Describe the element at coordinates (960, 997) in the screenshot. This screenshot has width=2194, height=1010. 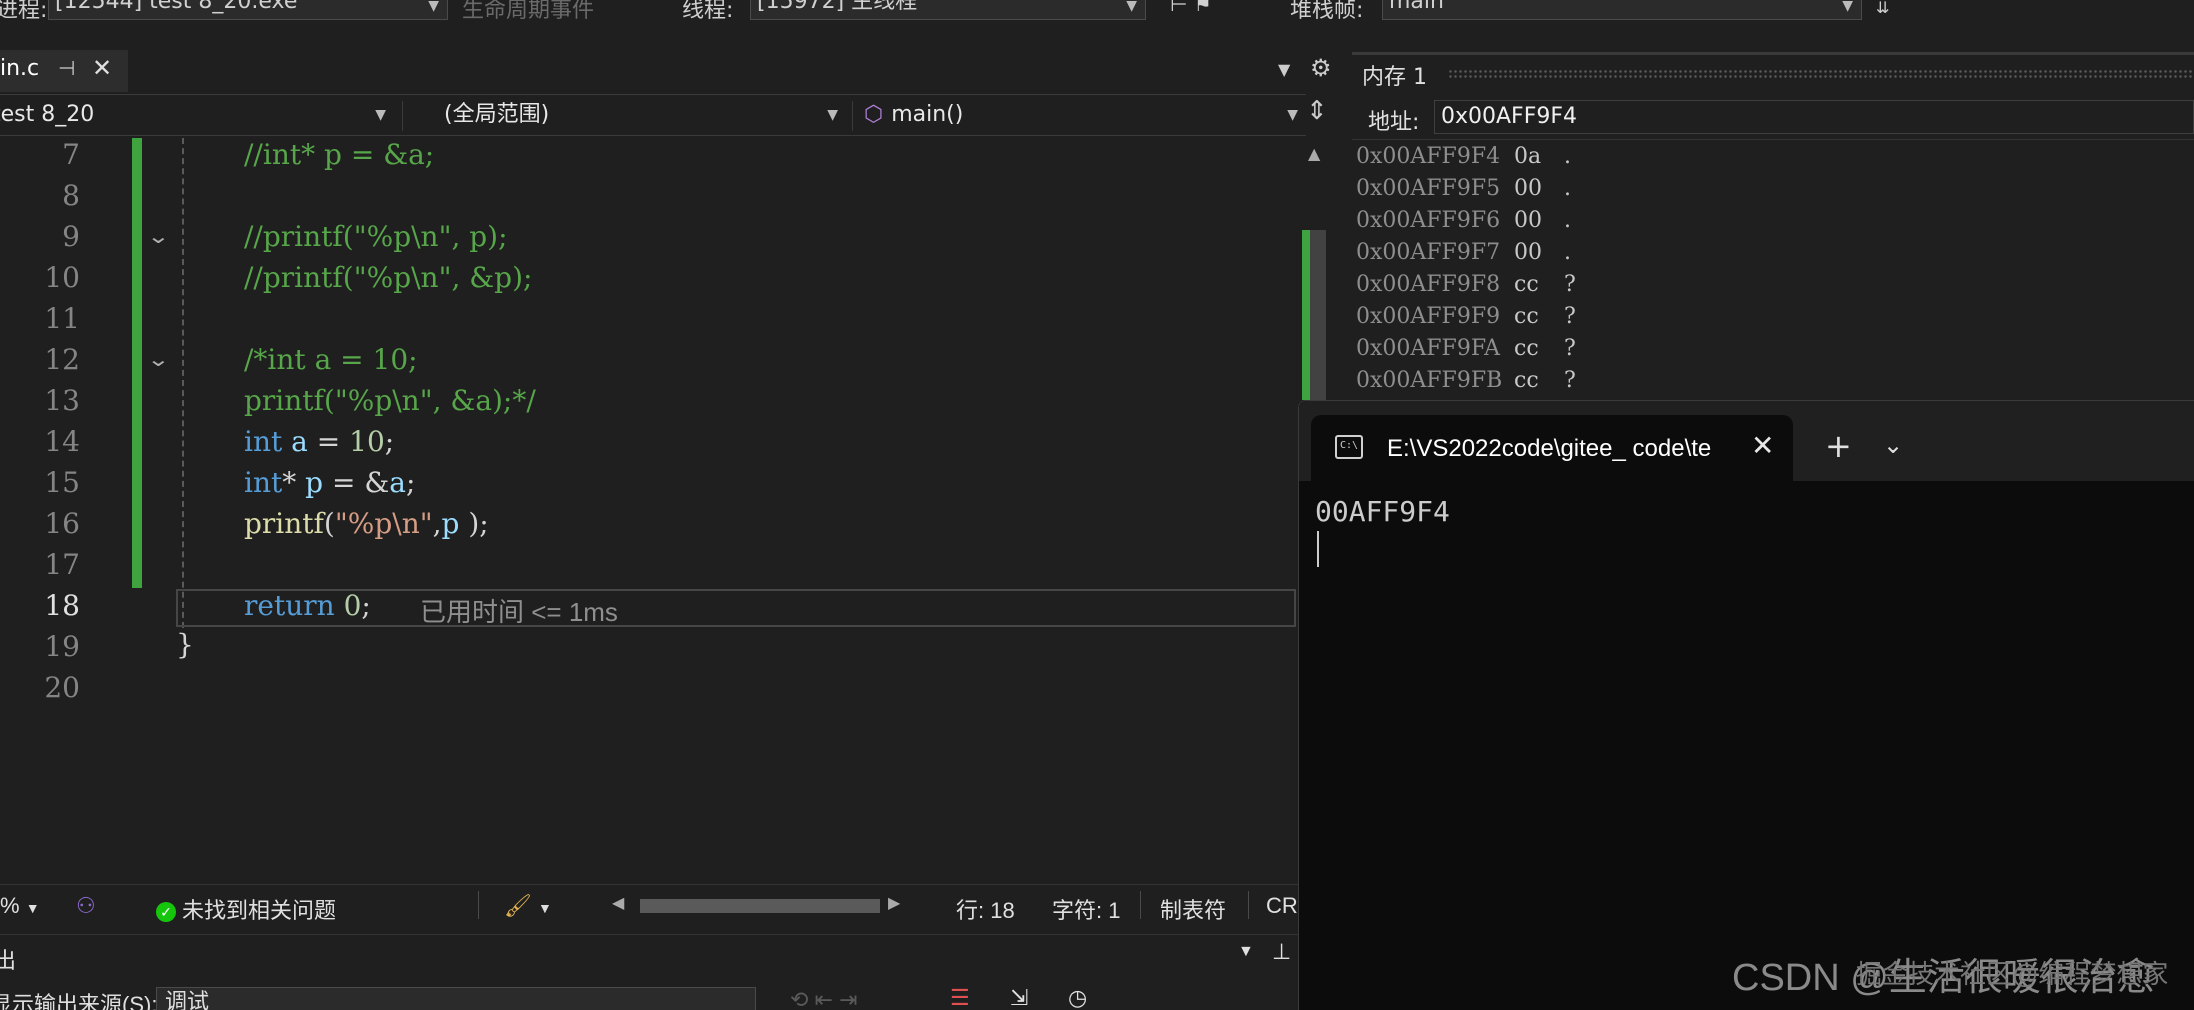
I see `clear-all-icon: ☰` at that location.